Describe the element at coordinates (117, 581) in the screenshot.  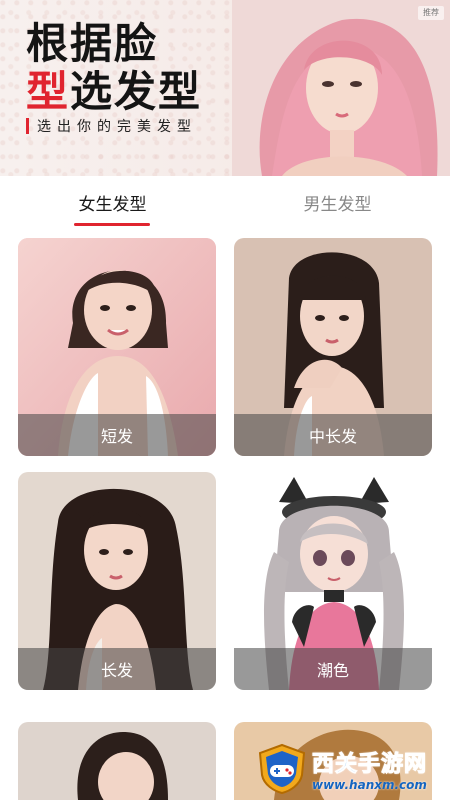
I see `hairstyle-card-long: 长发` at that location.